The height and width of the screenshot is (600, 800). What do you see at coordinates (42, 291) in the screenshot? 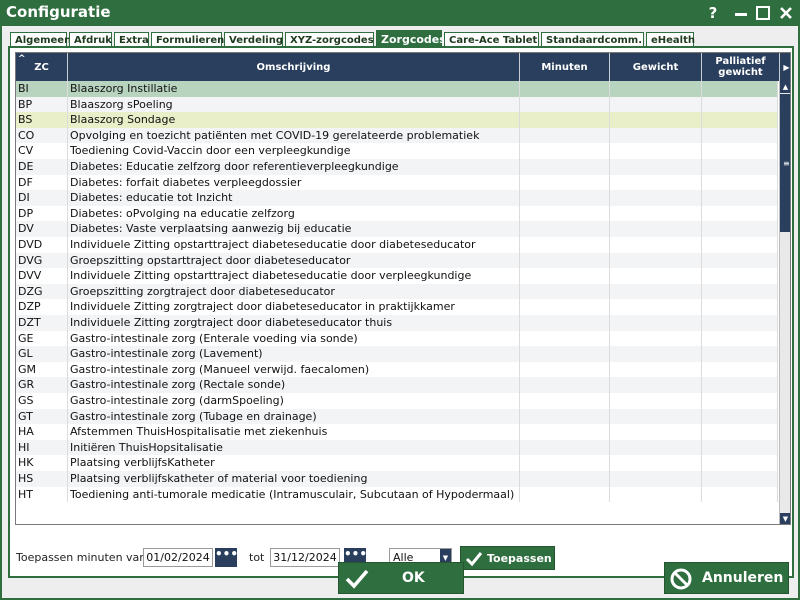
I see `cell-code: DZG` at bounding box center [42, 291].